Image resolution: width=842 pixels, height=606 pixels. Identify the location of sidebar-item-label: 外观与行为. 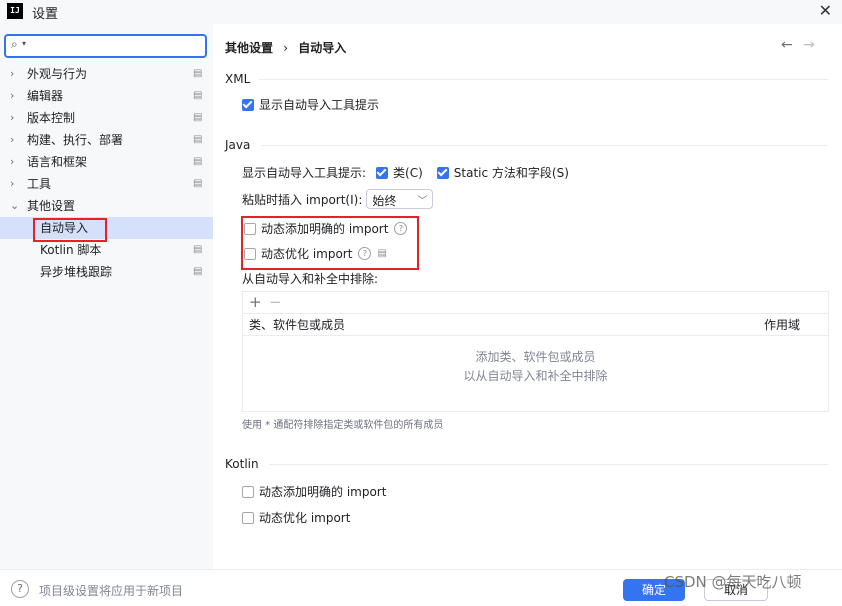
(57, 74).